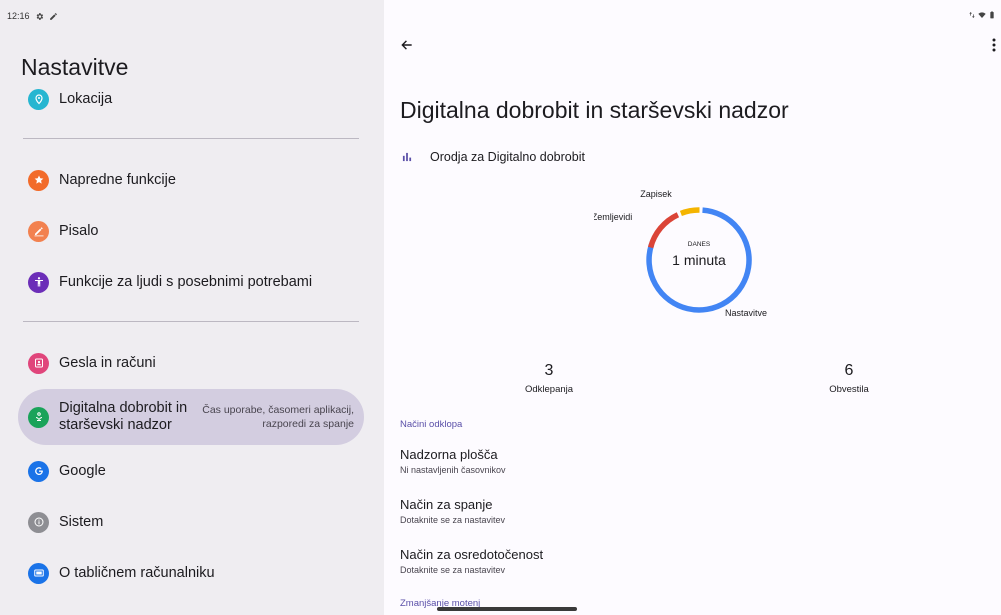 This screenshot has width=1001, height=615. I want to click on bar-chart-icon, so click(407, 157).